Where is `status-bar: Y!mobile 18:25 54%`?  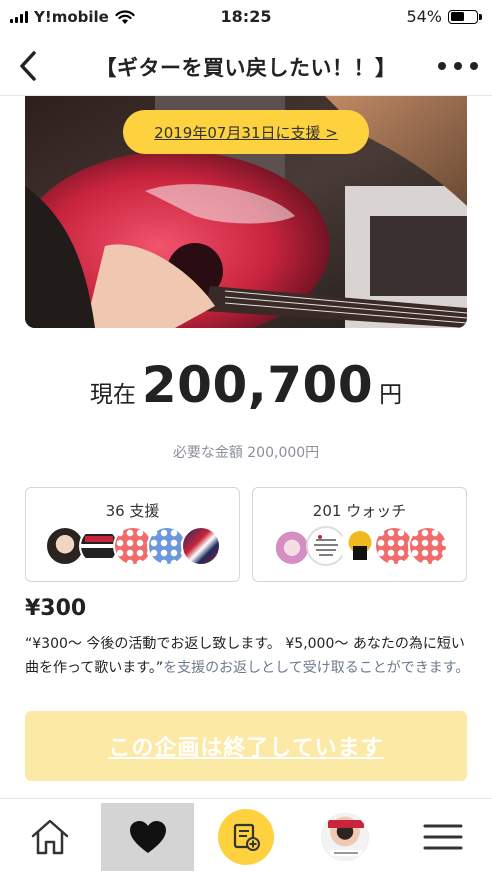
status-bar: Y!mobile 18:25 54% is located at coordinates (246, 17).